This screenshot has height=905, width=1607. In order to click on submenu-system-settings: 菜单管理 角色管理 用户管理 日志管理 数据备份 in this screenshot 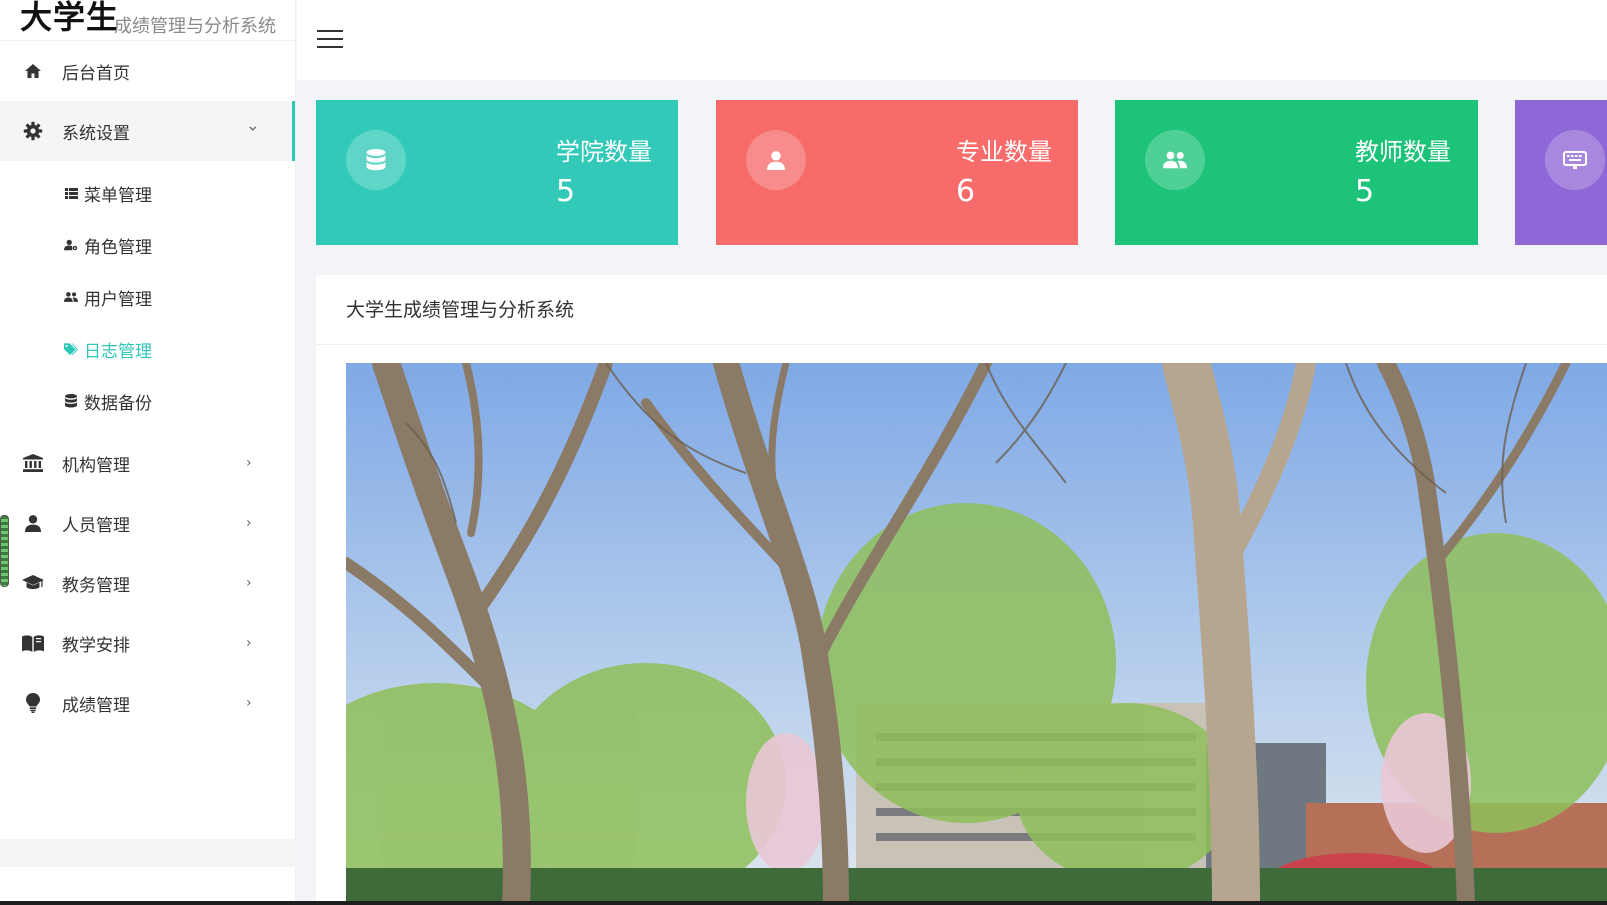, I will do `click(147, 297)`.